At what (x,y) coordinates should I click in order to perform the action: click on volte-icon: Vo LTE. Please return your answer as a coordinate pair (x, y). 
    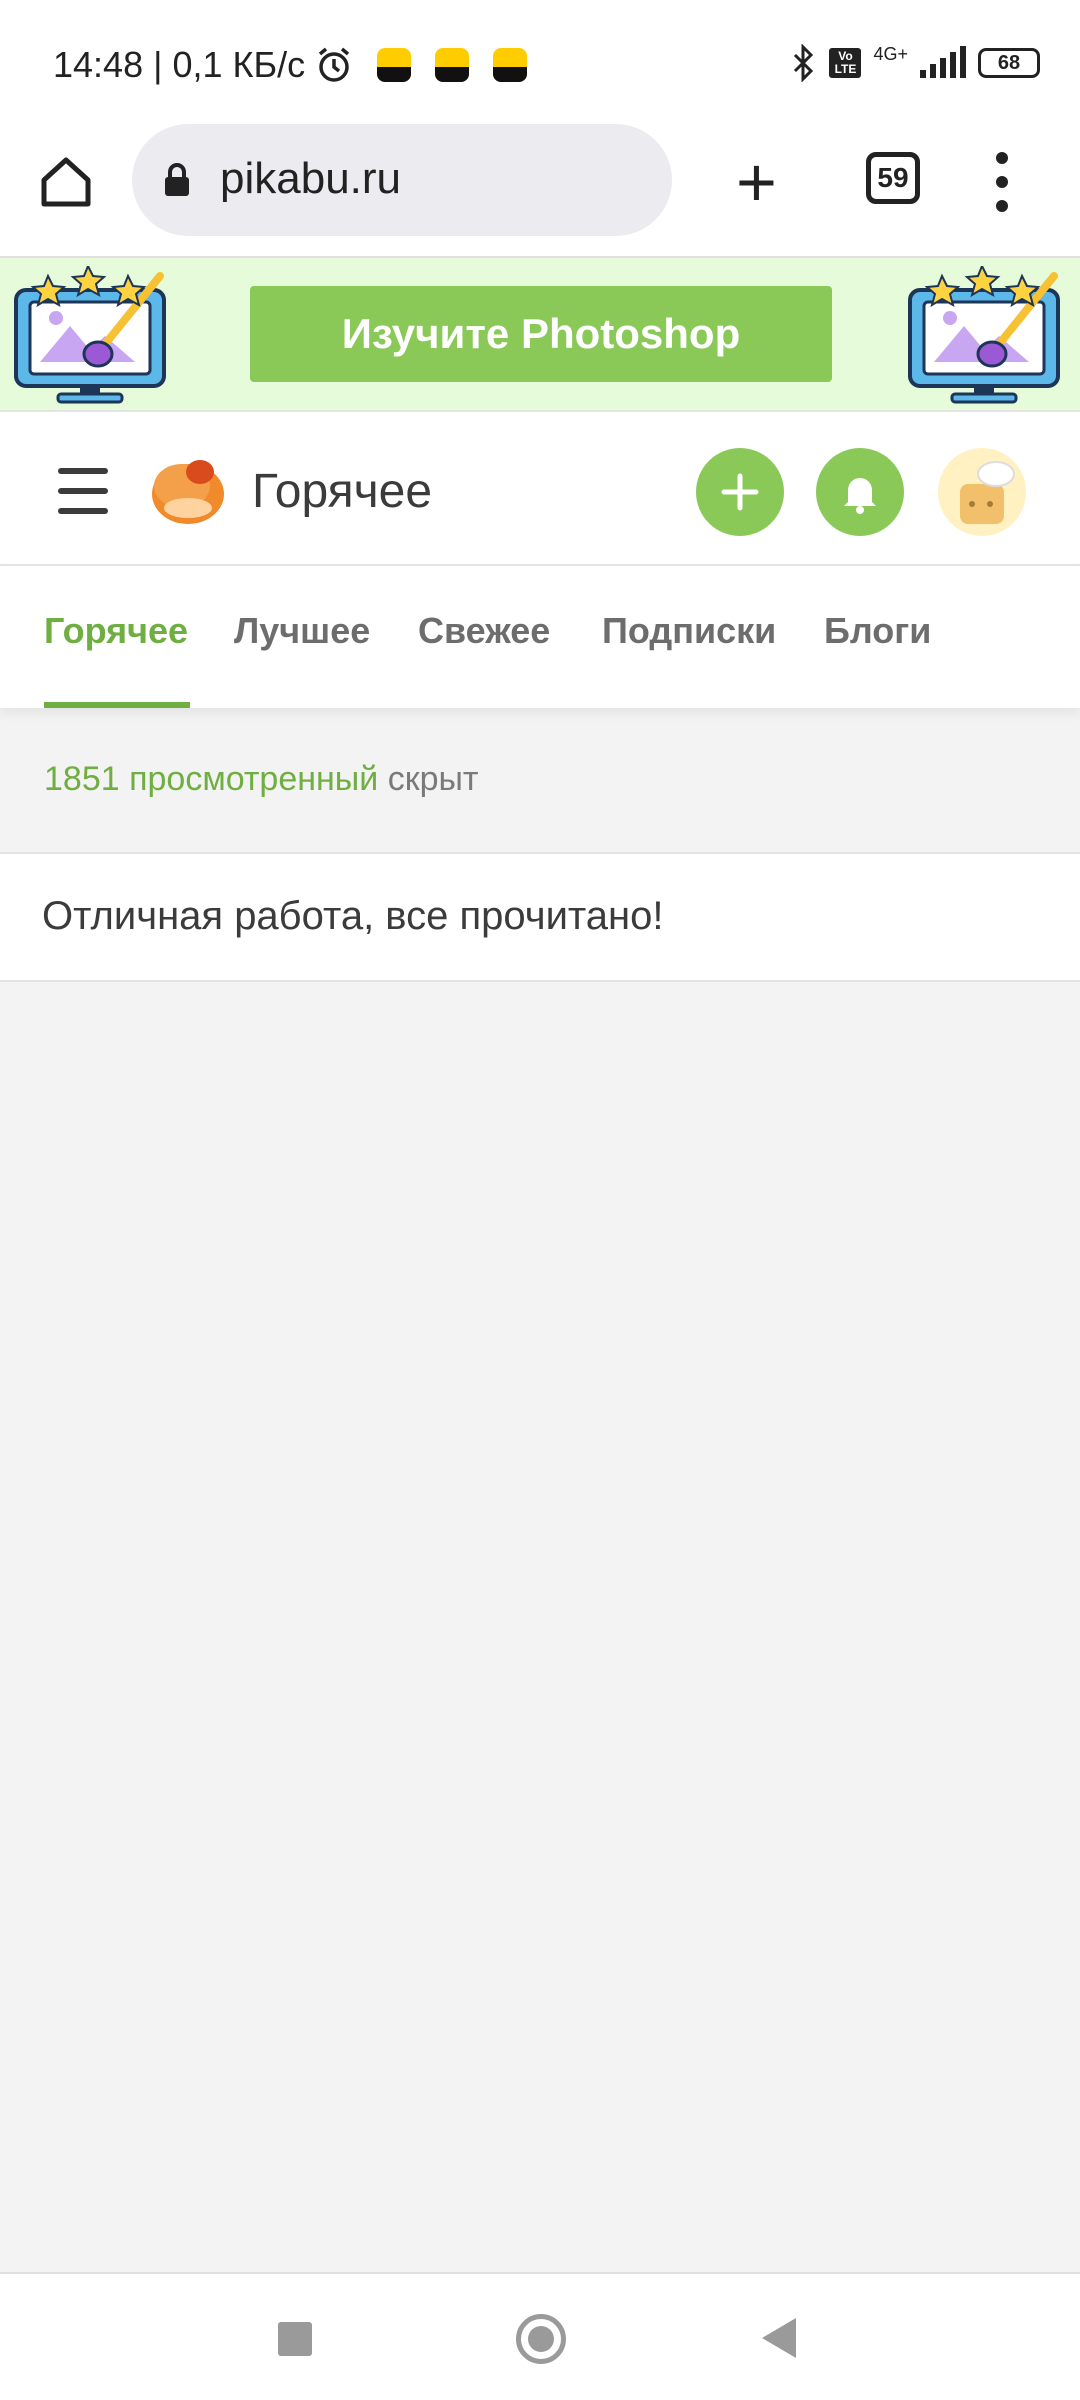
    Looking at the image, I should click on (845, 63).